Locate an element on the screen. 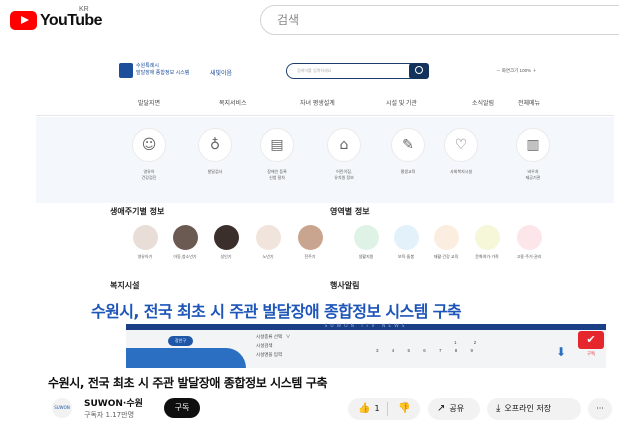 The height and width of the screenshot is (424, 619). share-button: ↗ 공유 is located at coordinates (454, 409).